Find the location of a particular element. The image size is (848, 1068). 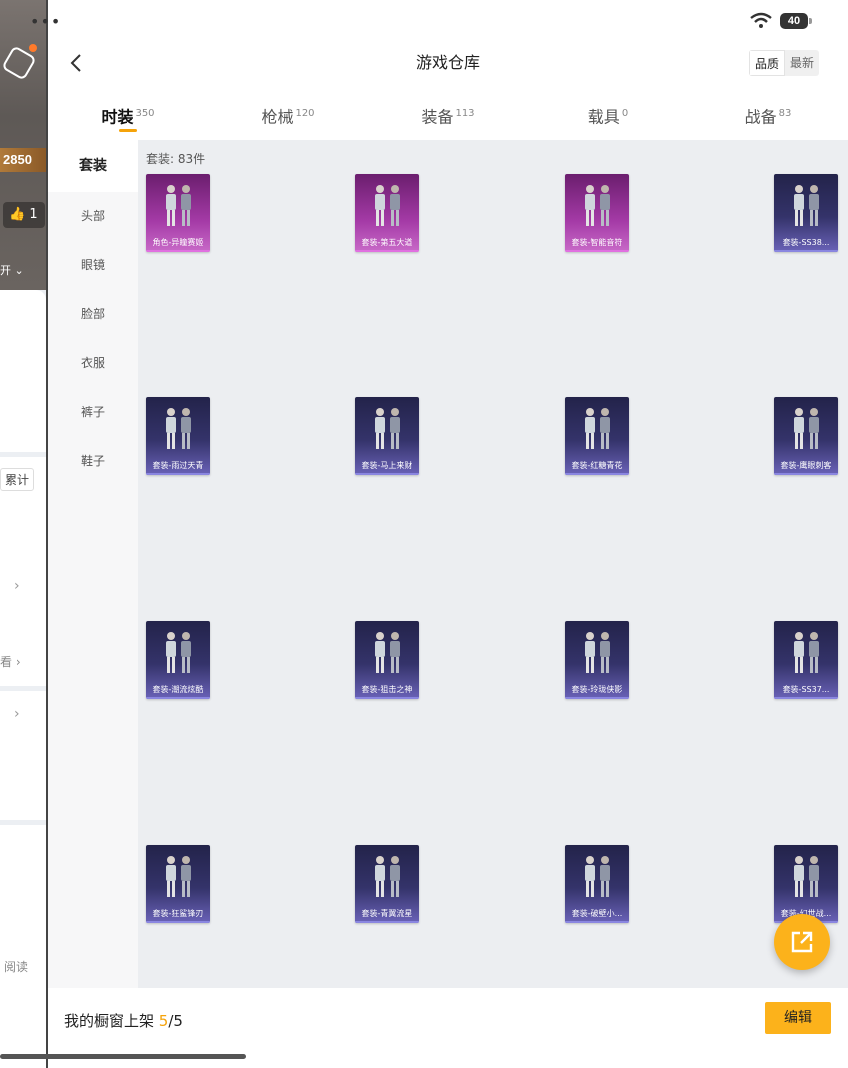

tab-vehicles: 载具 0 is located at coordinates (608, 113).